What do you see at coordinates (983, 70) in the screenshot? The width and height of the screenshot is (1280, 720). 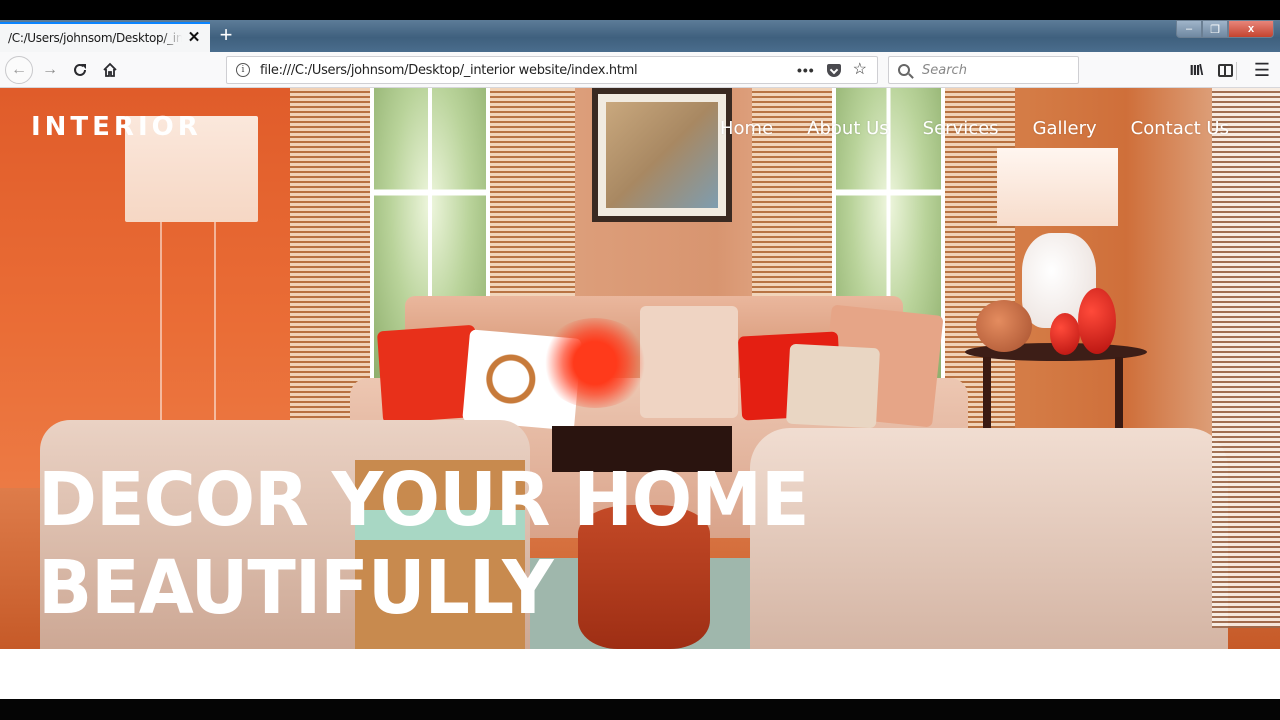 I see `search-bar: Search` at bounding box center [983, 70].